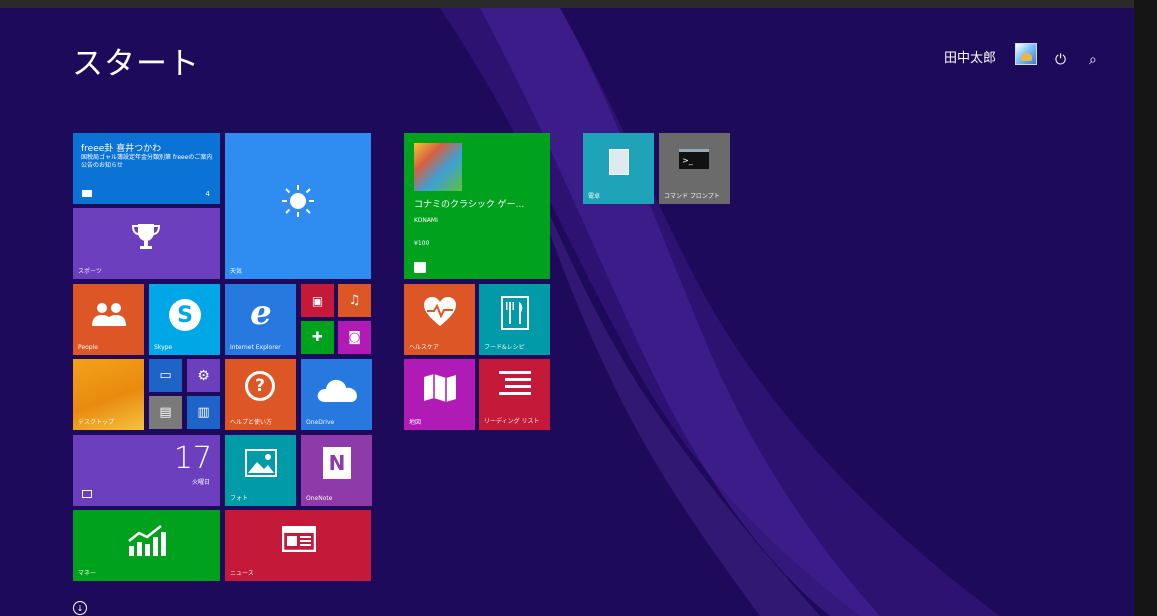 The width and height of the screenshot is (1157, 616). What do you see at coordinates (109, 314) in the screenshot?
I see `people-icon` at bounding box center [109, 314].